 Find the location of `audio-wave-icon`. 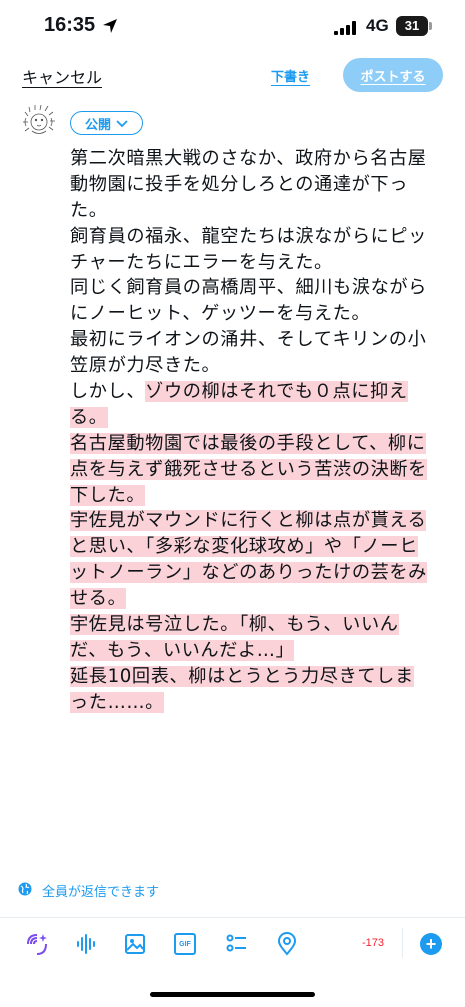

audio-wave-icon is located at coordinates (87, 944).